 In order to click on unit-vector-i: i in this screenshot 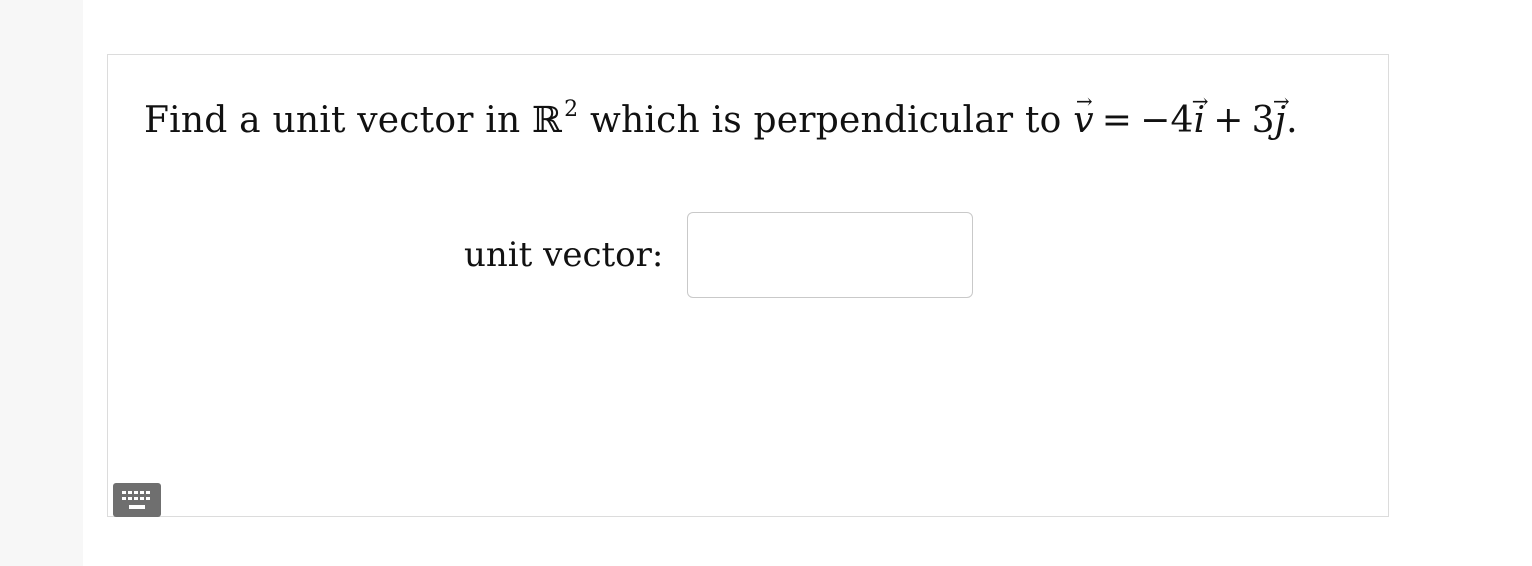, I will do `click(1200, 121)`.